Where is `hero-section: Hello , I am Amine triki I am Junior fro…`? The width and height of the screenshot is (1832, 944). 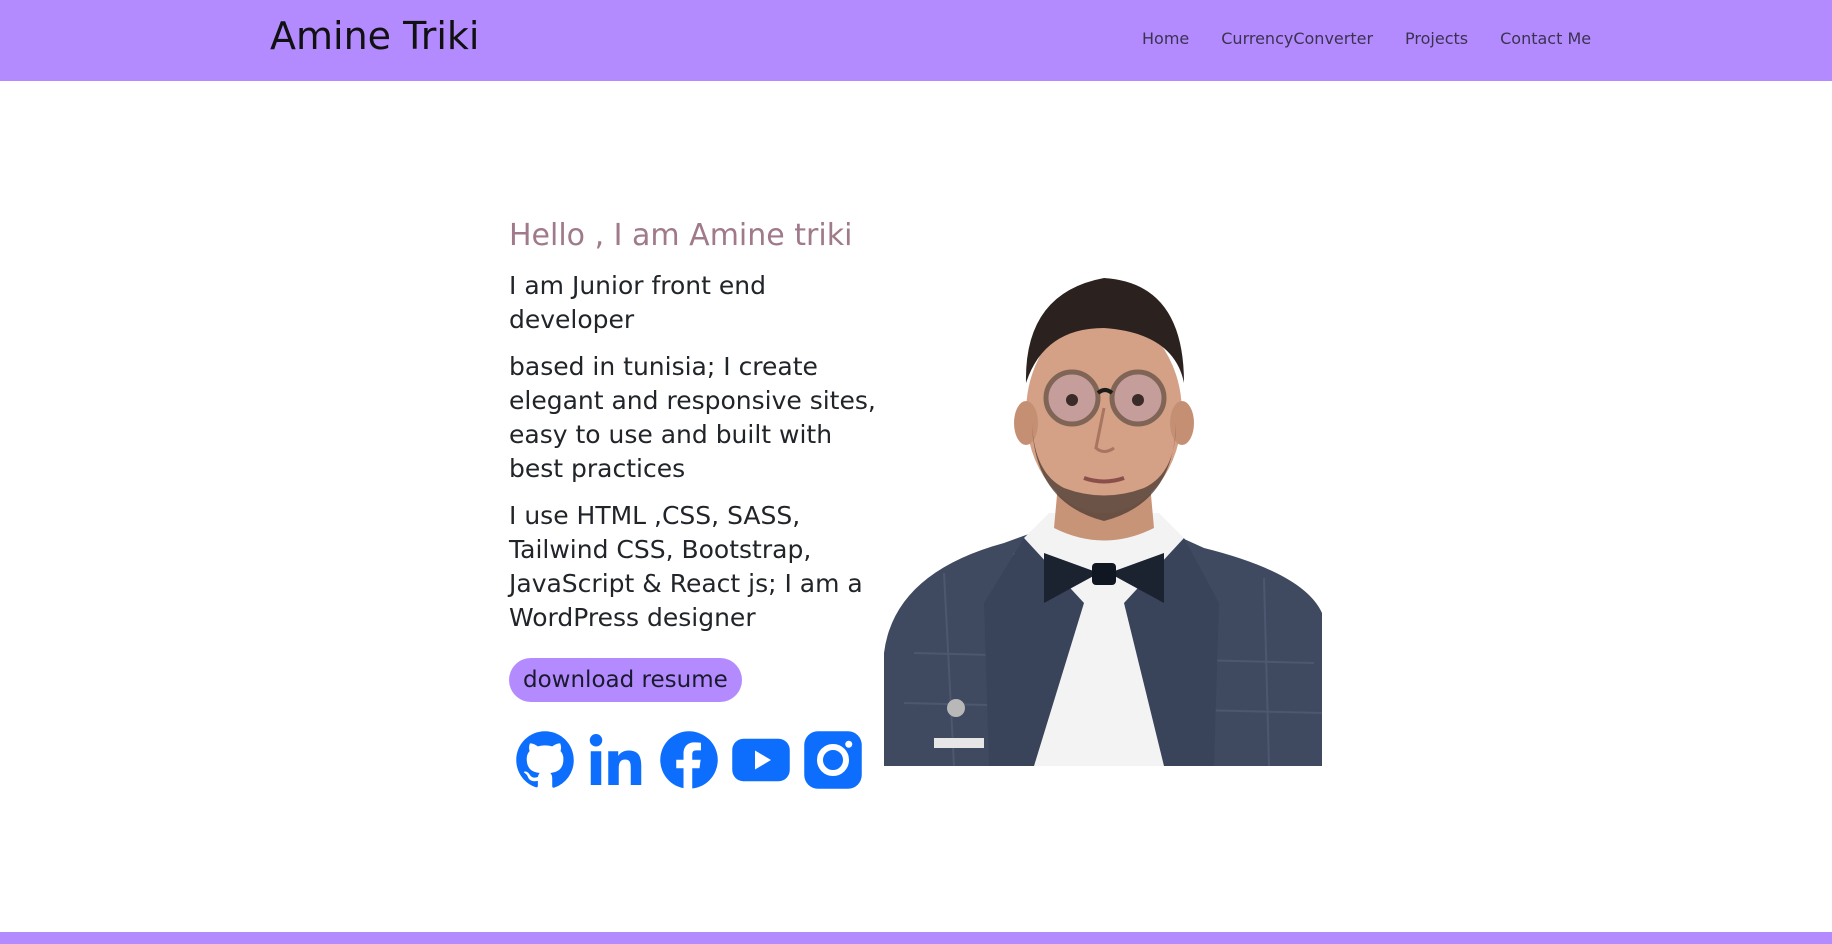 hero-section: Hello , I am Amine triki I am Junior fro… is located at coordinates (696, 503).